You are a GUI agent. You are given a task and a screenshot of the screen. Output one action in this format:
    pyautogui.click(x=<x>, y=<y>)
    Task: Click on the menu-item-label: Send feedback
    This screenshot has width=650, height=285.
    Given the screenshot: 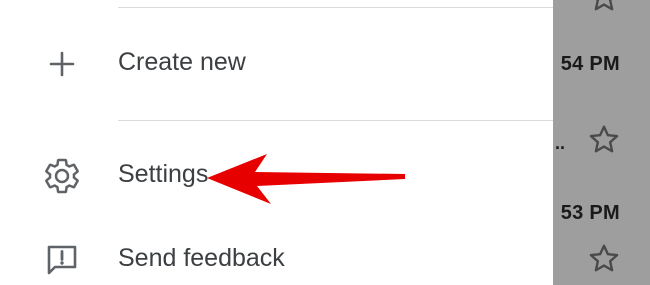 What is the action you would take?
    pyautogui.click(x=201, y=258)
    